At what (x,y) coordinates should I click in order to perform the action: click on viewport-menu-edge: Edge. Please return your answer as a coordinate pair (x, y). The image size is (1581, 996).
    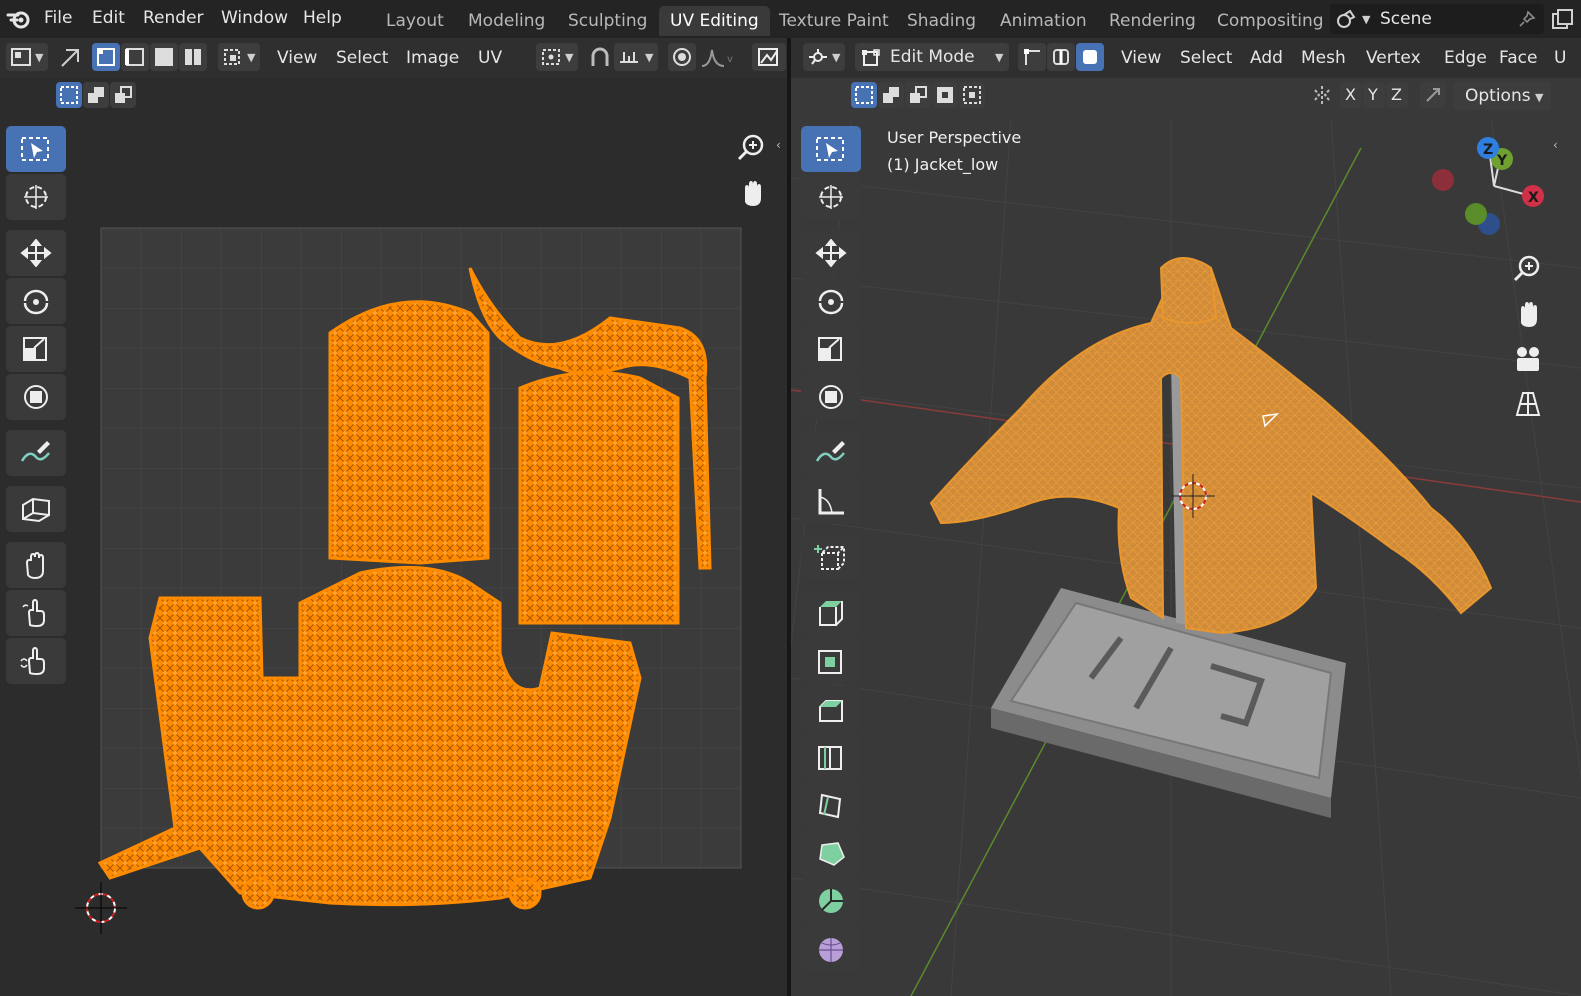
    Looking at the image, I should click on (1465, 58).